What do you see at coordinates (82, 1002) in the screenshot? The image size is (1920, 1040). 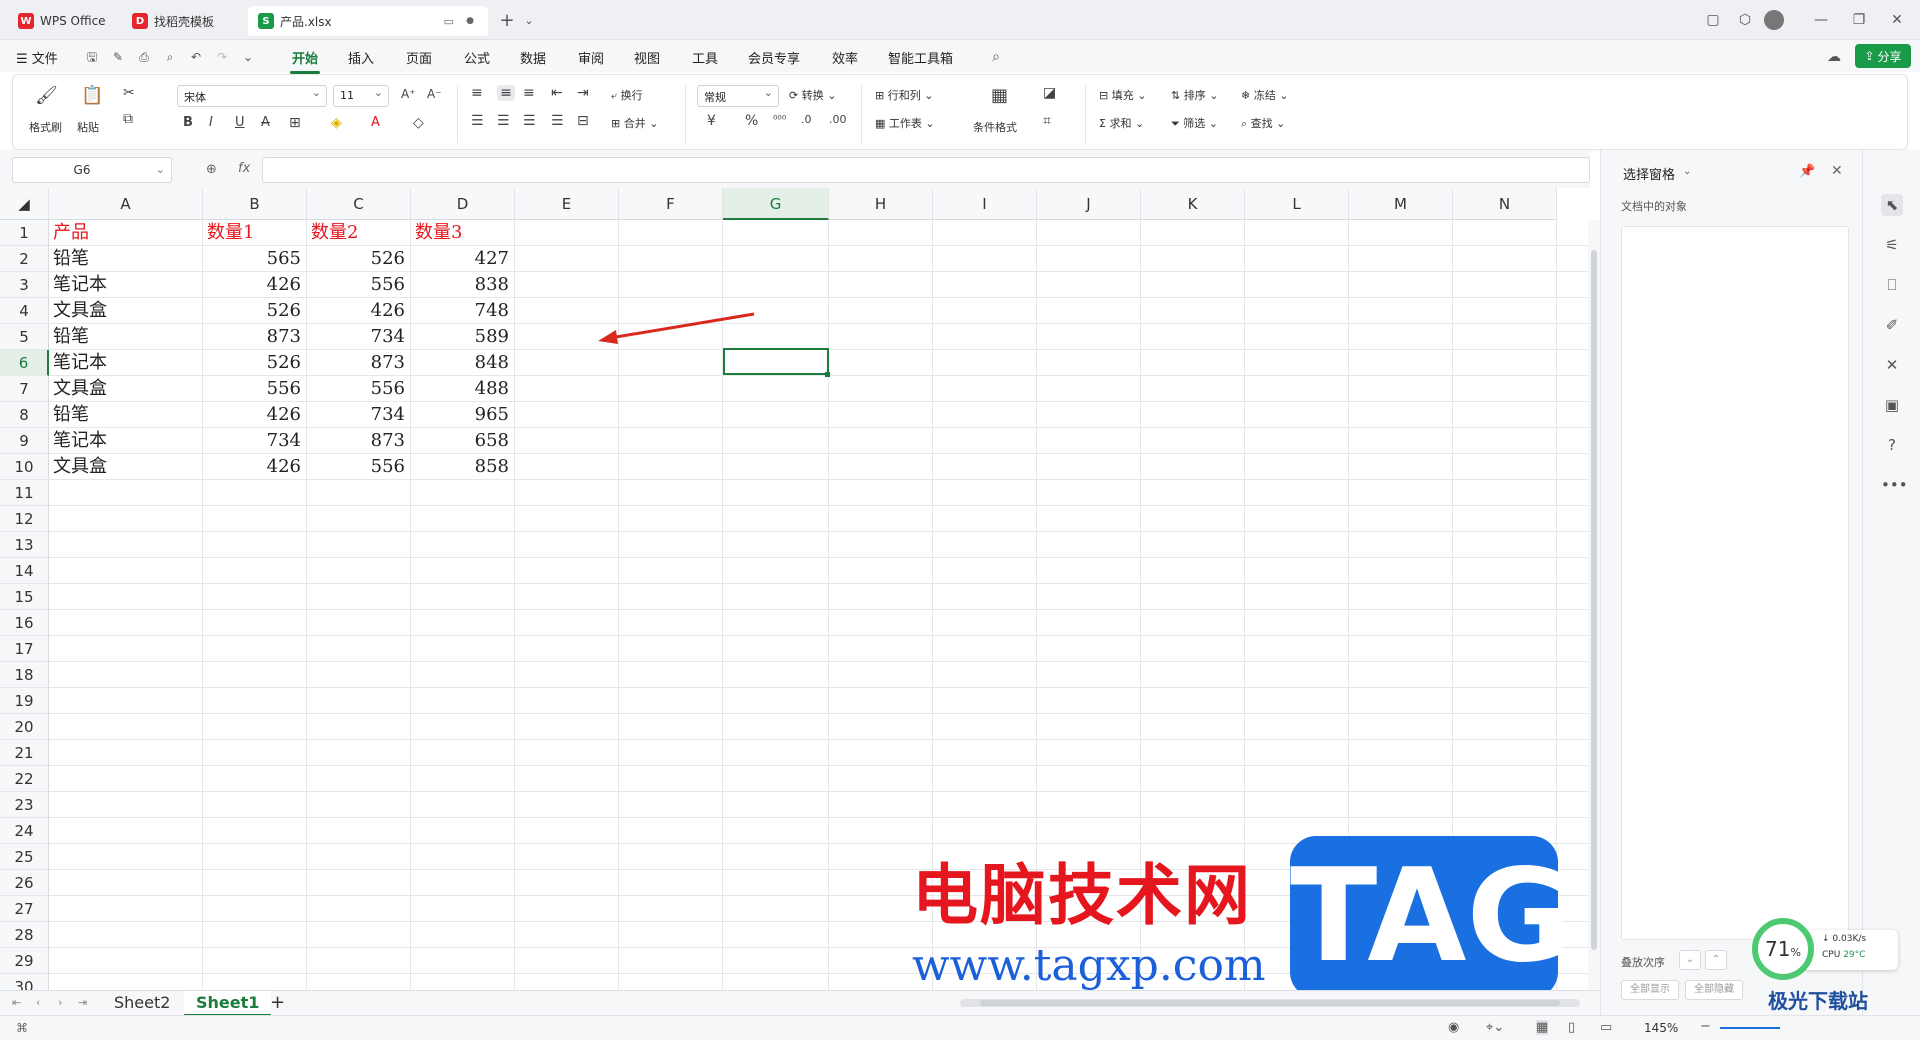 I see `last-sheet-icon: ⇥` at bounding box center [82, 1002].